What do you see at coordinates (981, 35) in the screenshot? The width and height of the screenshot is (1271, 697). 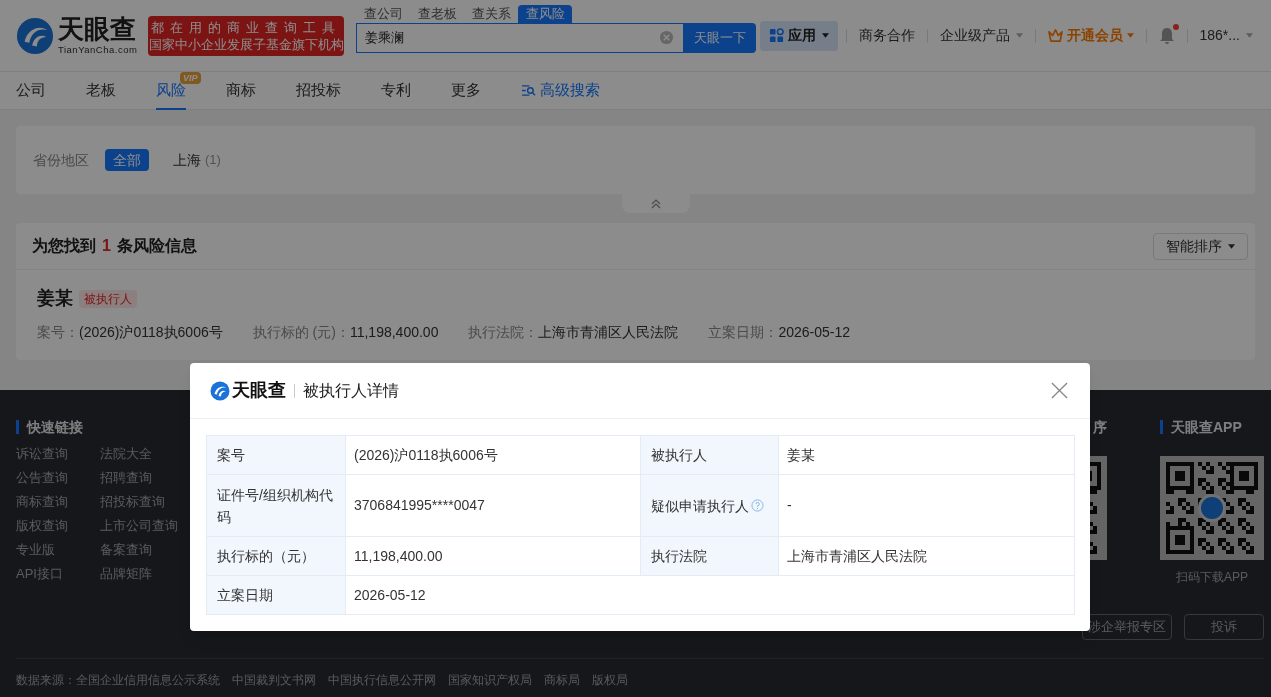 I see `product-menu: 企业级产品` at bounding box center [981, 35].